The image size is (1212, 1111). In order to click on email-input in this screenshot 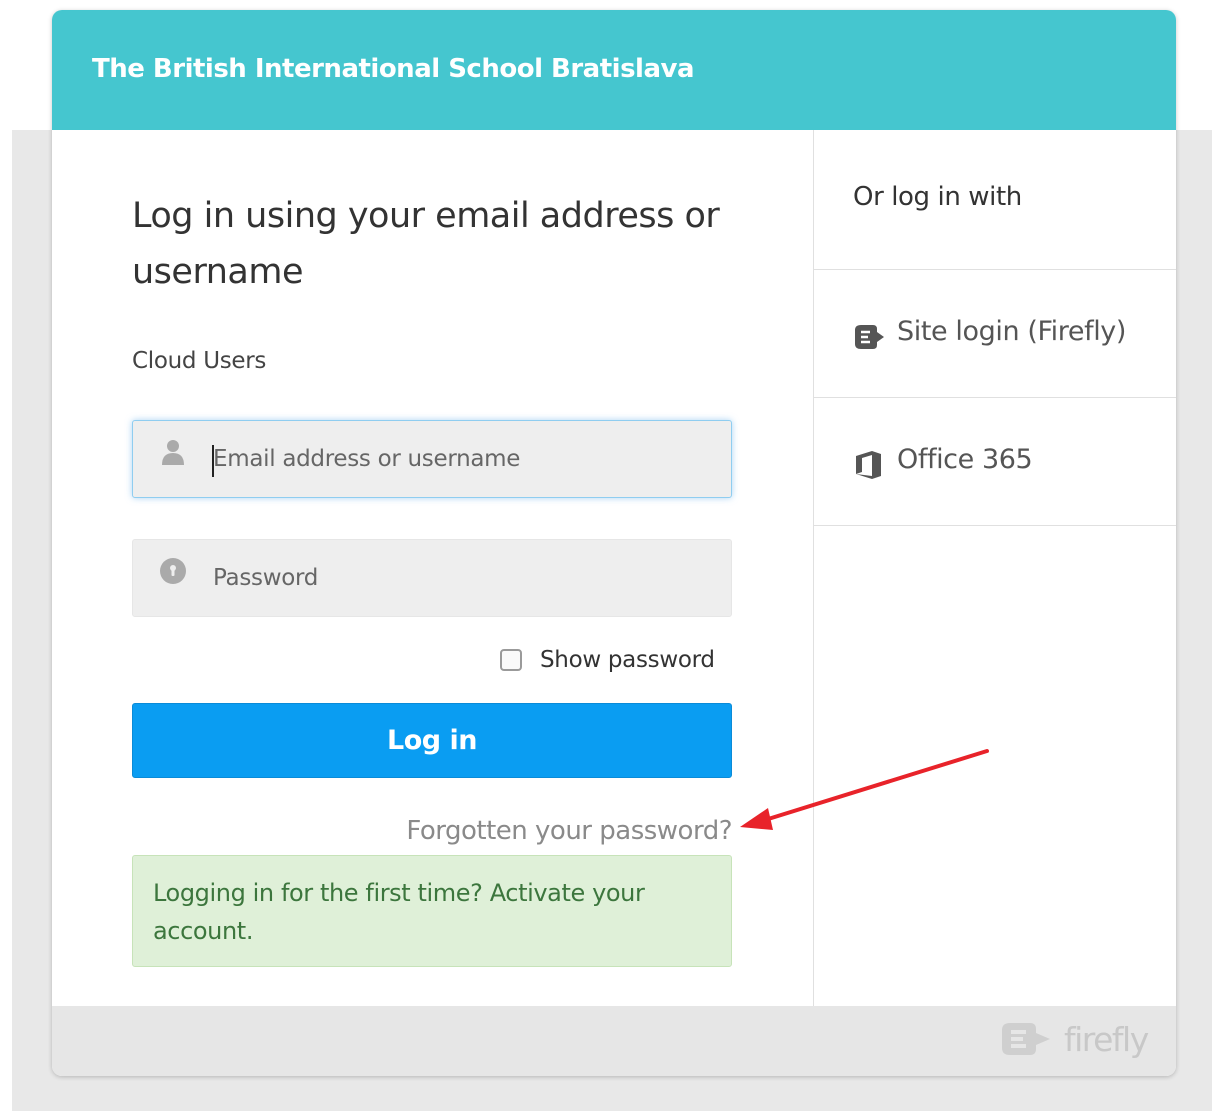, I will do `click(463, 459)`.